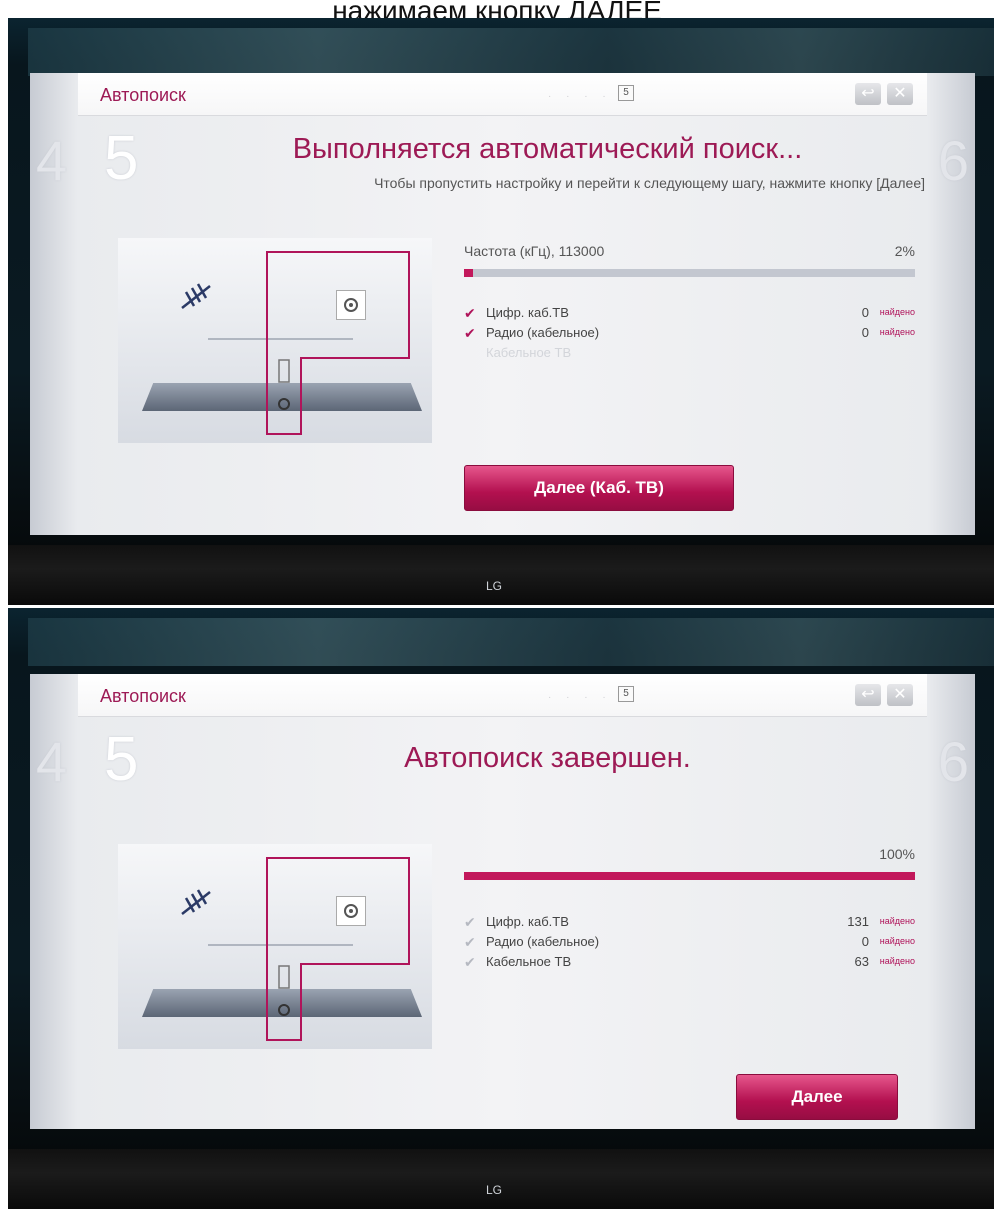 The height and width of the screenshot is (1209, 994). What do you see at coordinates (689, 315) in the screenshot?
I see `list-item: ✔ Цифр. каб.ТВ 0 найдено` at bounding box center [689, 315].